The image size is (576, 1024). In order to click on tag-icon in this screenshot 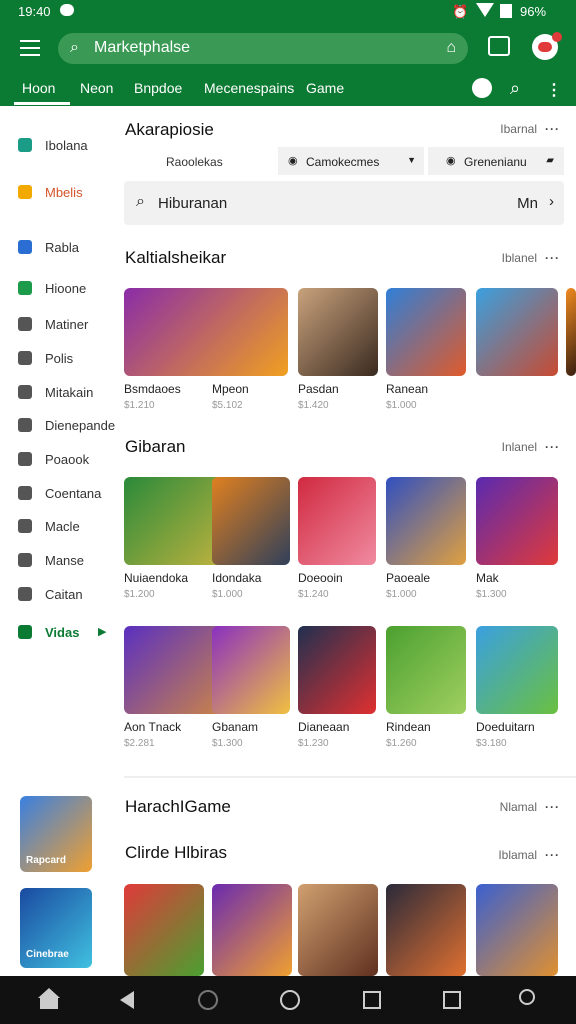, I will do `click(25, 247)`.